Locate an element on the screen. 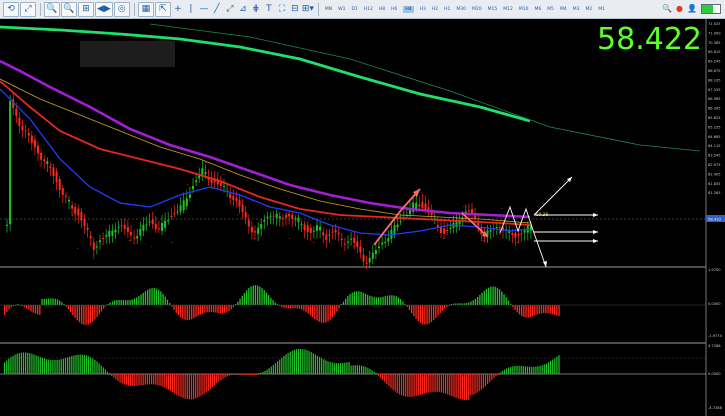 This screenshot has width=725, height=416. zoom-in-icon: 🔍 is located at coordinates (52, 9).